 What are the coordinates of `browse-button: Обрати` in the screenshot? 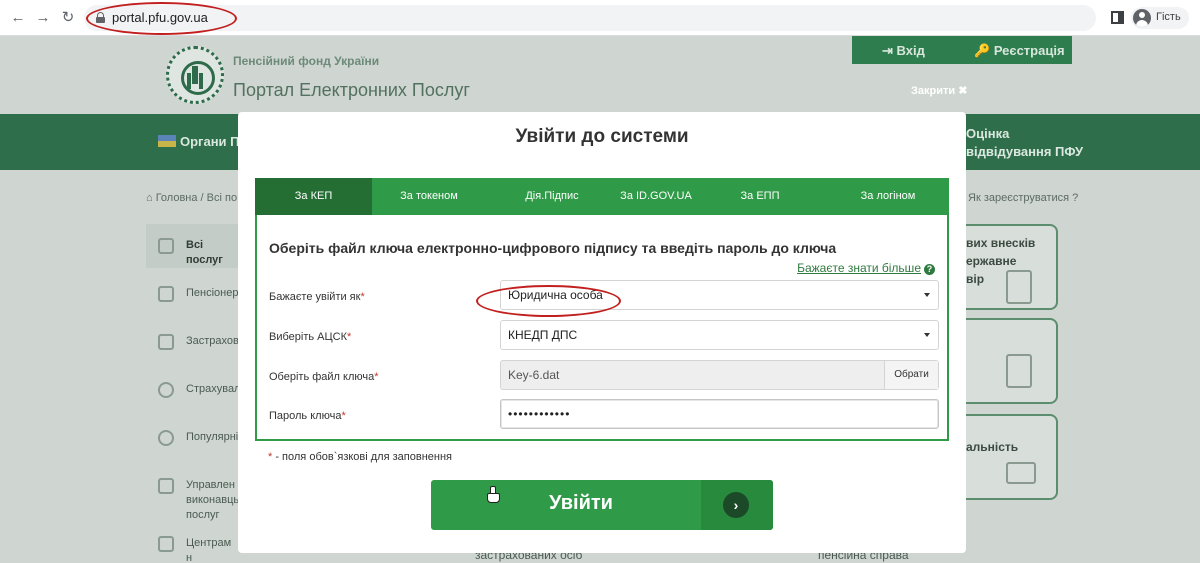 It's located at (911, 375).